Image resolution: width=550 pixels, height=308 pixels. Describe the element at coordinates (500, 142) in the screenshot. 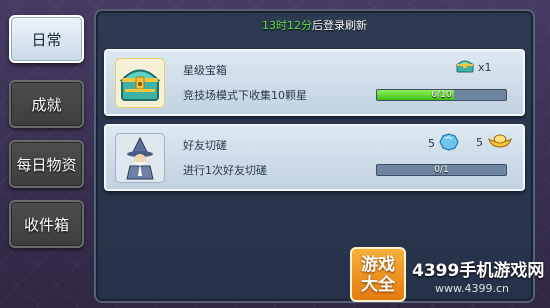

I see `gold-ingot-icon` at that location.